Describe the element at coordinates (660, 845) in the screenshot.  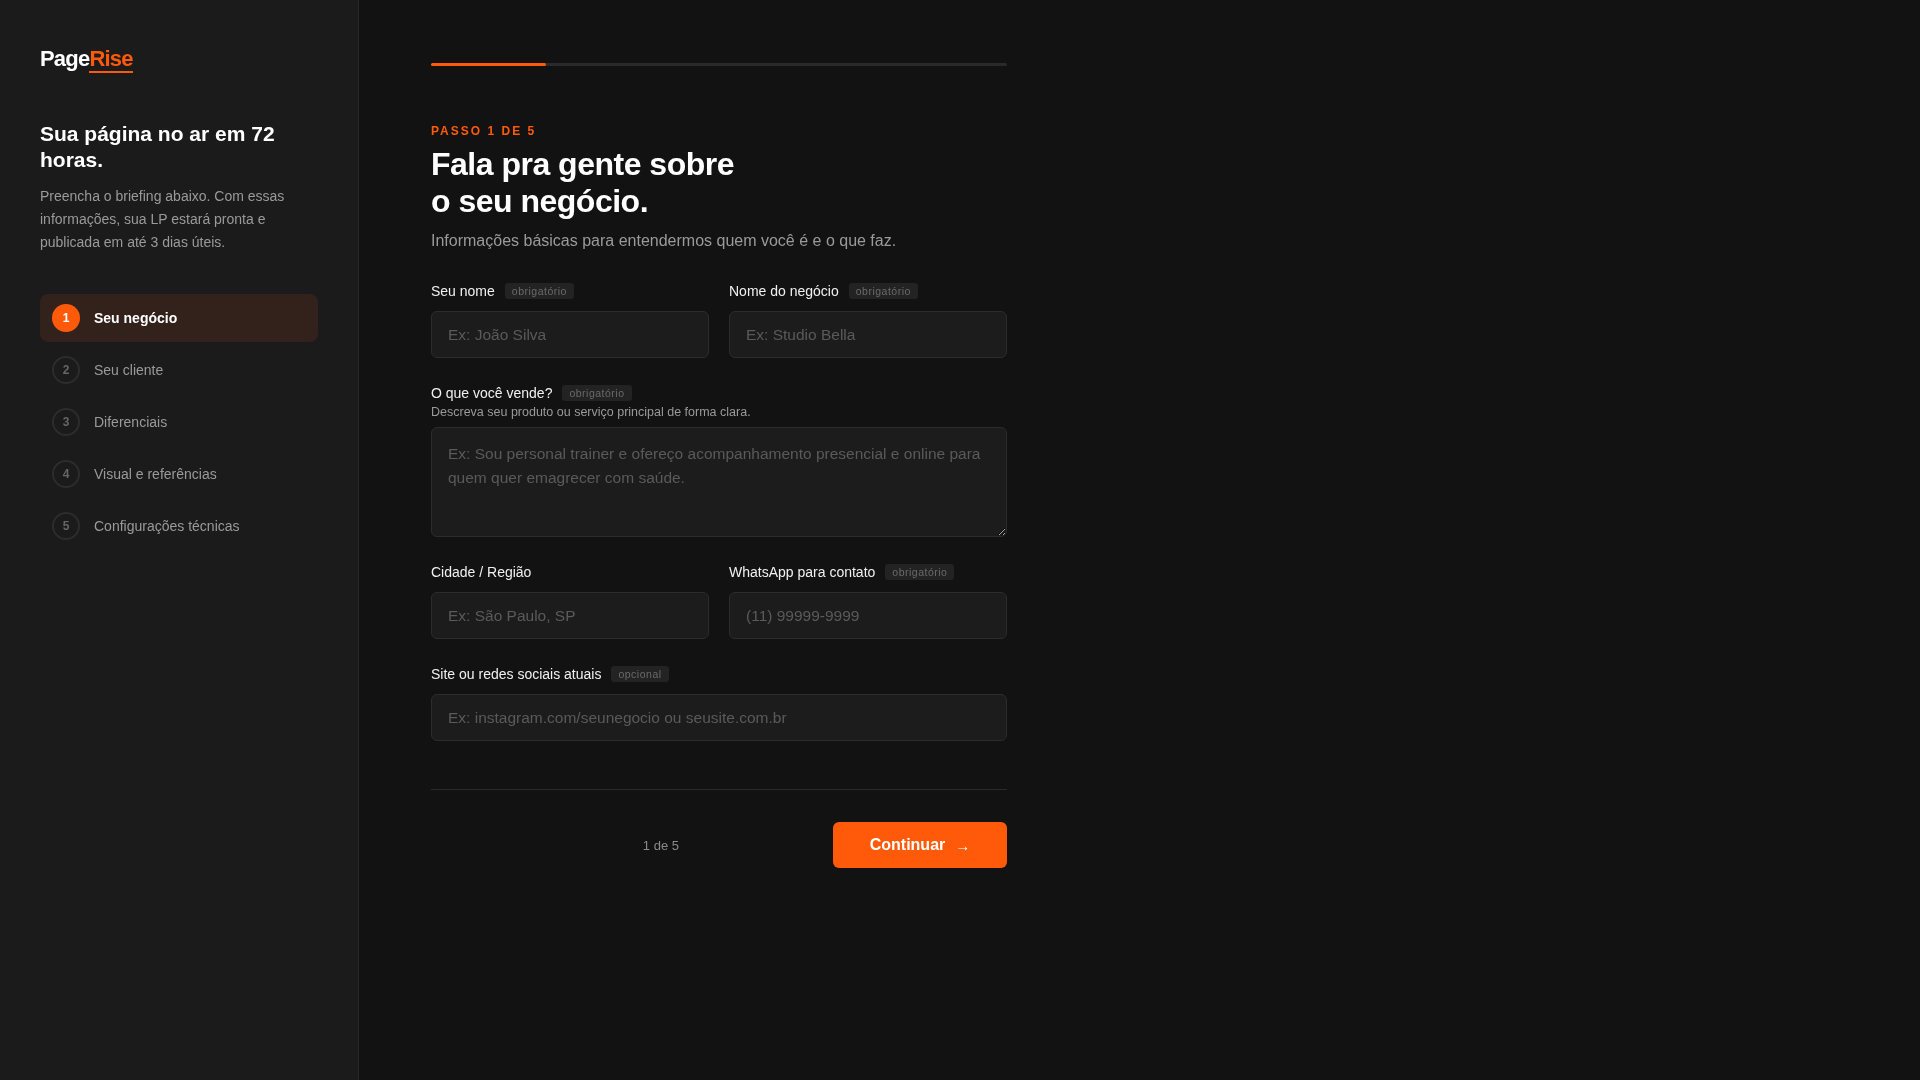
I see `step-counter: 1 de 5` at that location.